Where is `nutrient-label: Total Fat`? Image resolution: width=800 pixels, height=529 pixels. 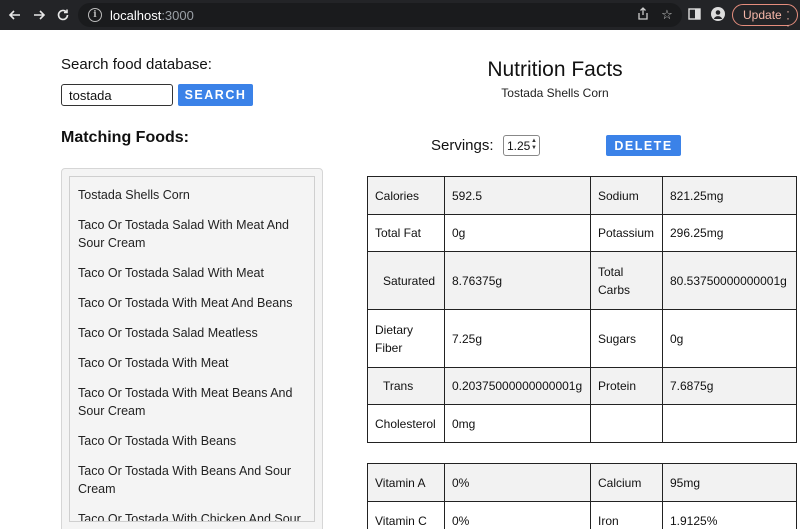
nutrient-label: Total Fat is located at coordinates (406, 233).